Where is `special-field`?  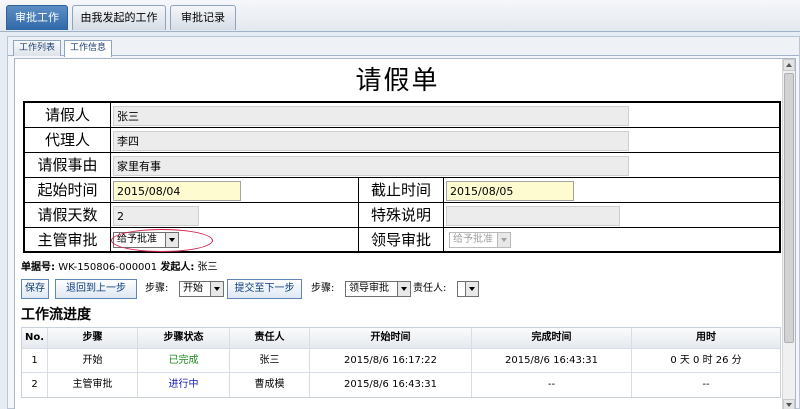
special-field is located at coordinates (533, 216).